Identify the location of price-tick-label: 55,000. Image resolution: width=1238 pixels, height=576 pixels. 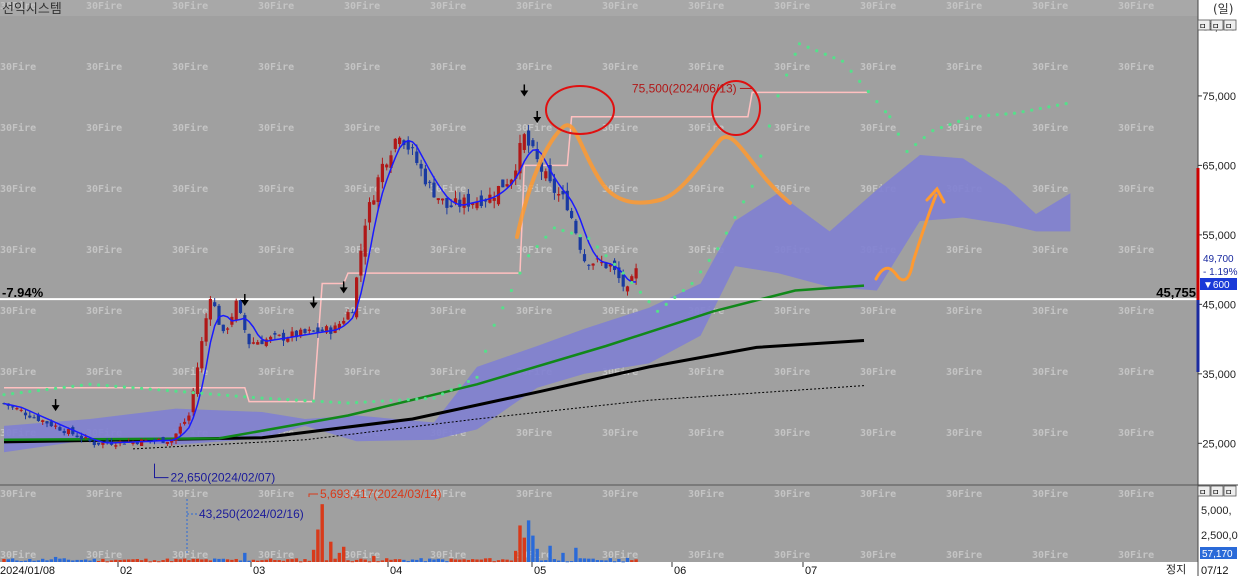
(1219, 236).